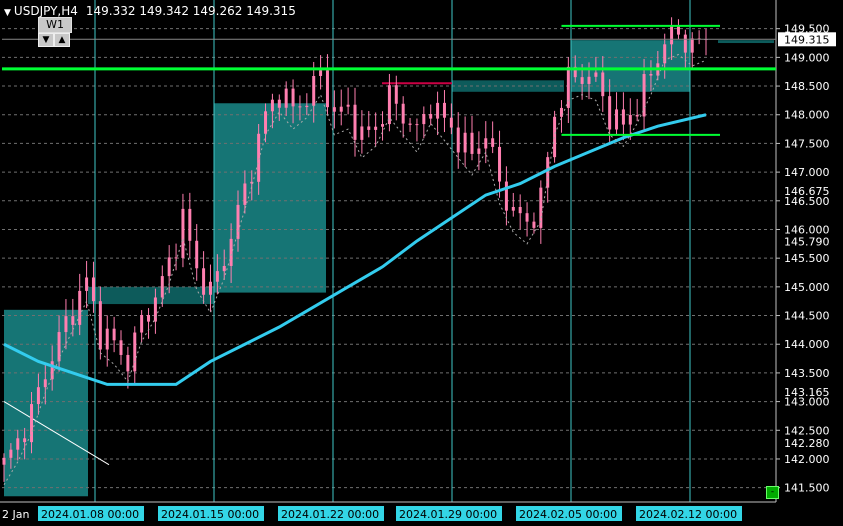 This screenshot has height=526, width=843. Describe the element at coordinates (46, 40) in the screenshot. I see `timeframe-down-icon: ▼` at that location.